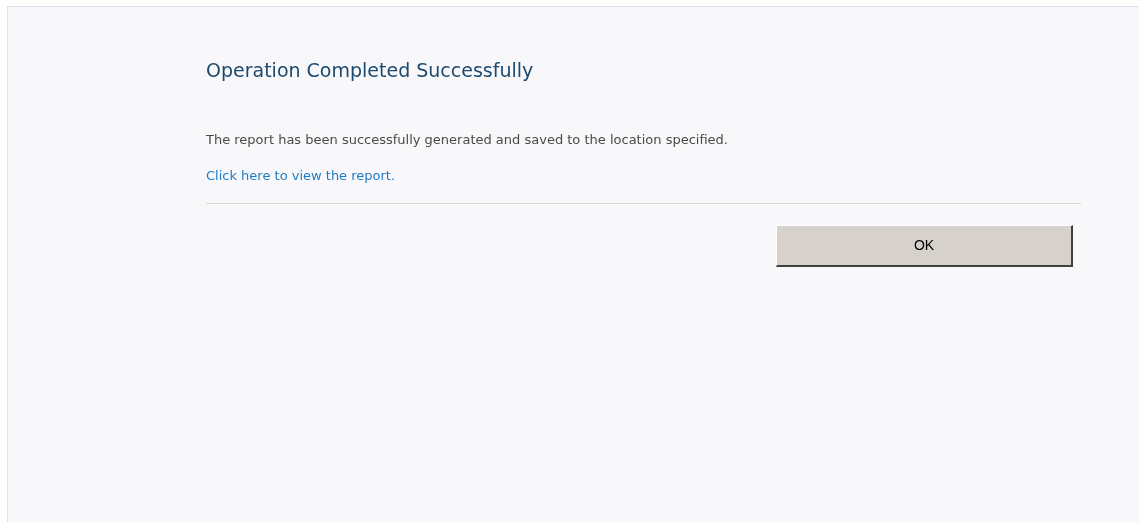  Describe the element at coordinates (301, 176) in the screenshot. I see `view-report-link: Click here to view the report.` at that location.